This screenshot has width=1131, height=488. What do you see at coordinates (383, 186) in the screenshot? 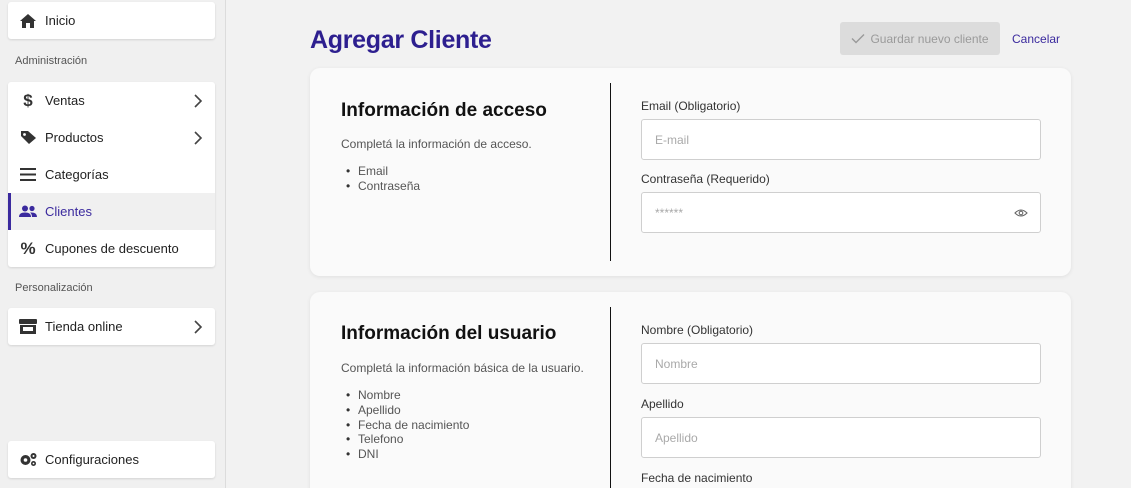
I see `list-item: Contraseña` at bounding box center [383, 186].